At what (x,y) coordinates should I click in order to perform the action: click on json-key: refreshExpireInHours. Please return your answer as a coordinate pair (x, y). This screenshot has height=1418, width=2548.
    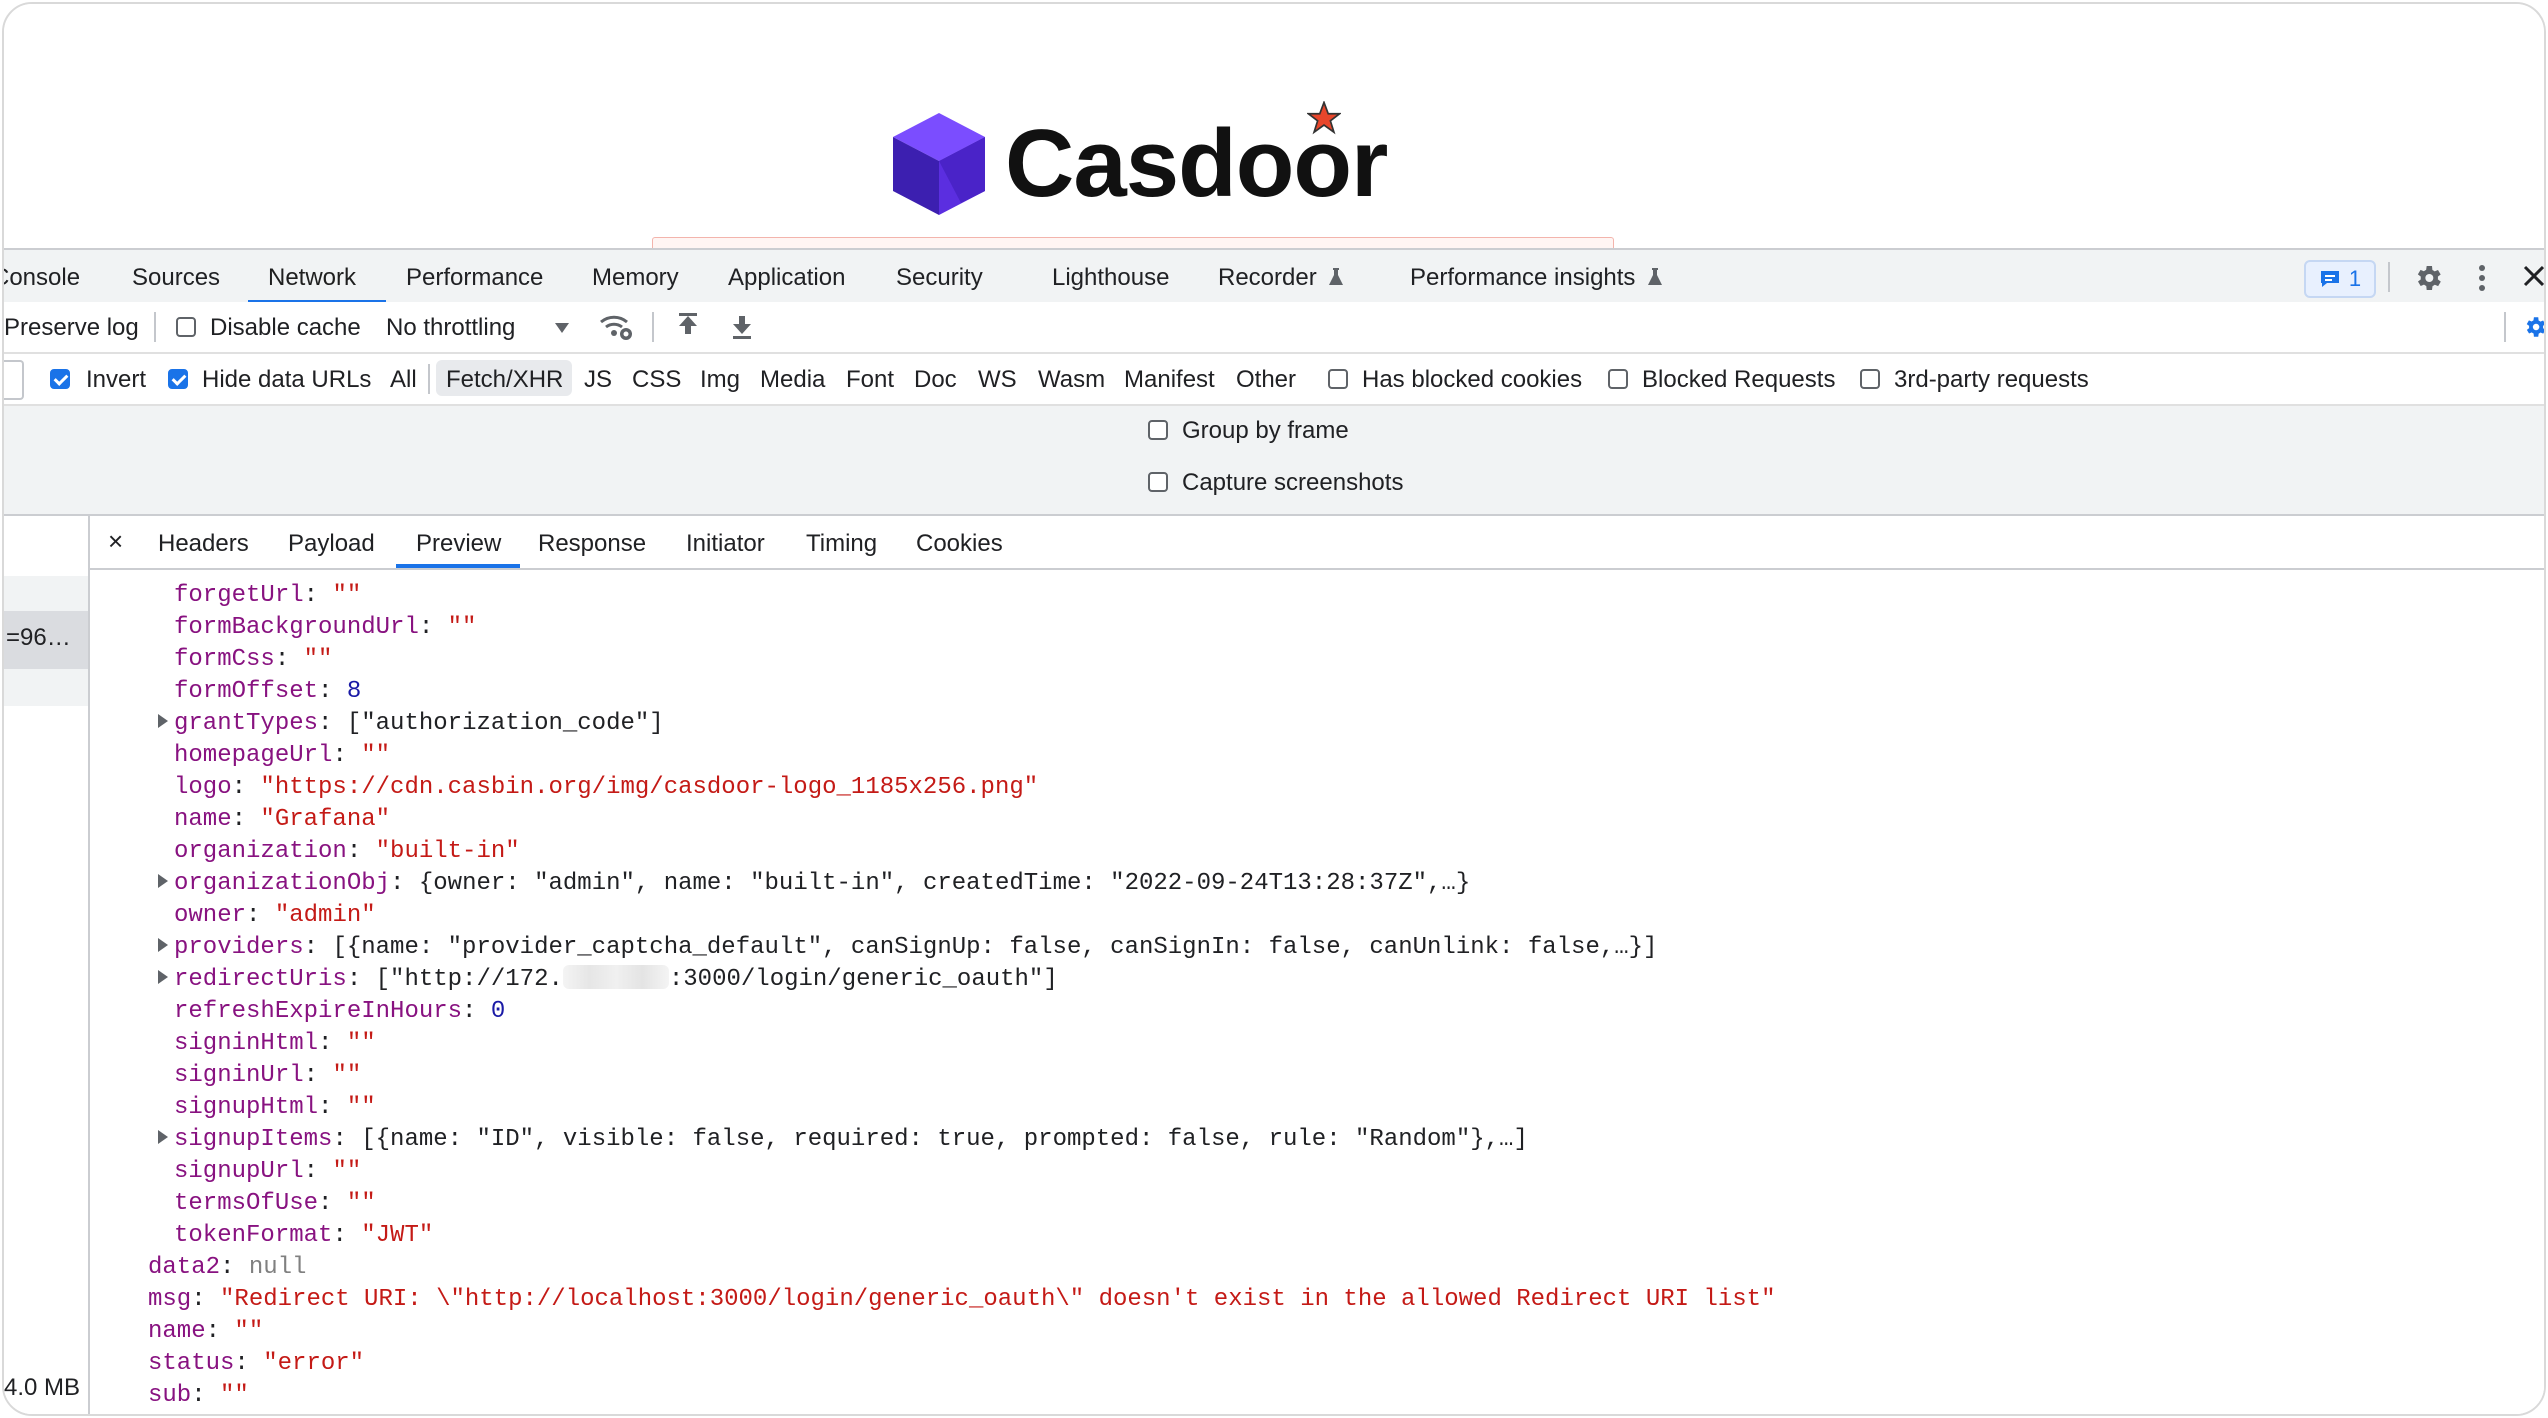
    Looking at the image, I should click on (318, 1011).